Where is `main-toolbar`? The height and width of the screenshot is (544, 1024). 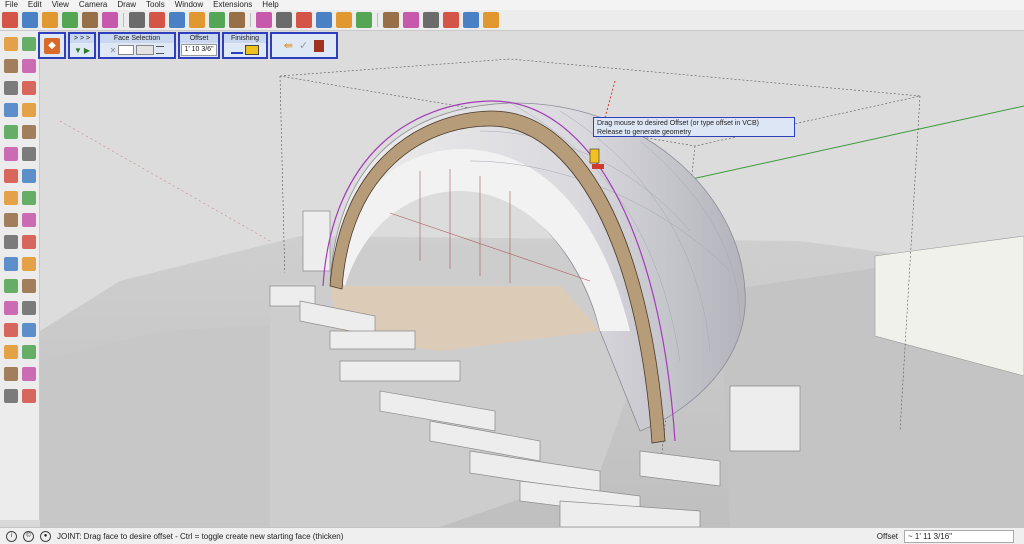 main-toolbar is located at coordinates (512, 20).